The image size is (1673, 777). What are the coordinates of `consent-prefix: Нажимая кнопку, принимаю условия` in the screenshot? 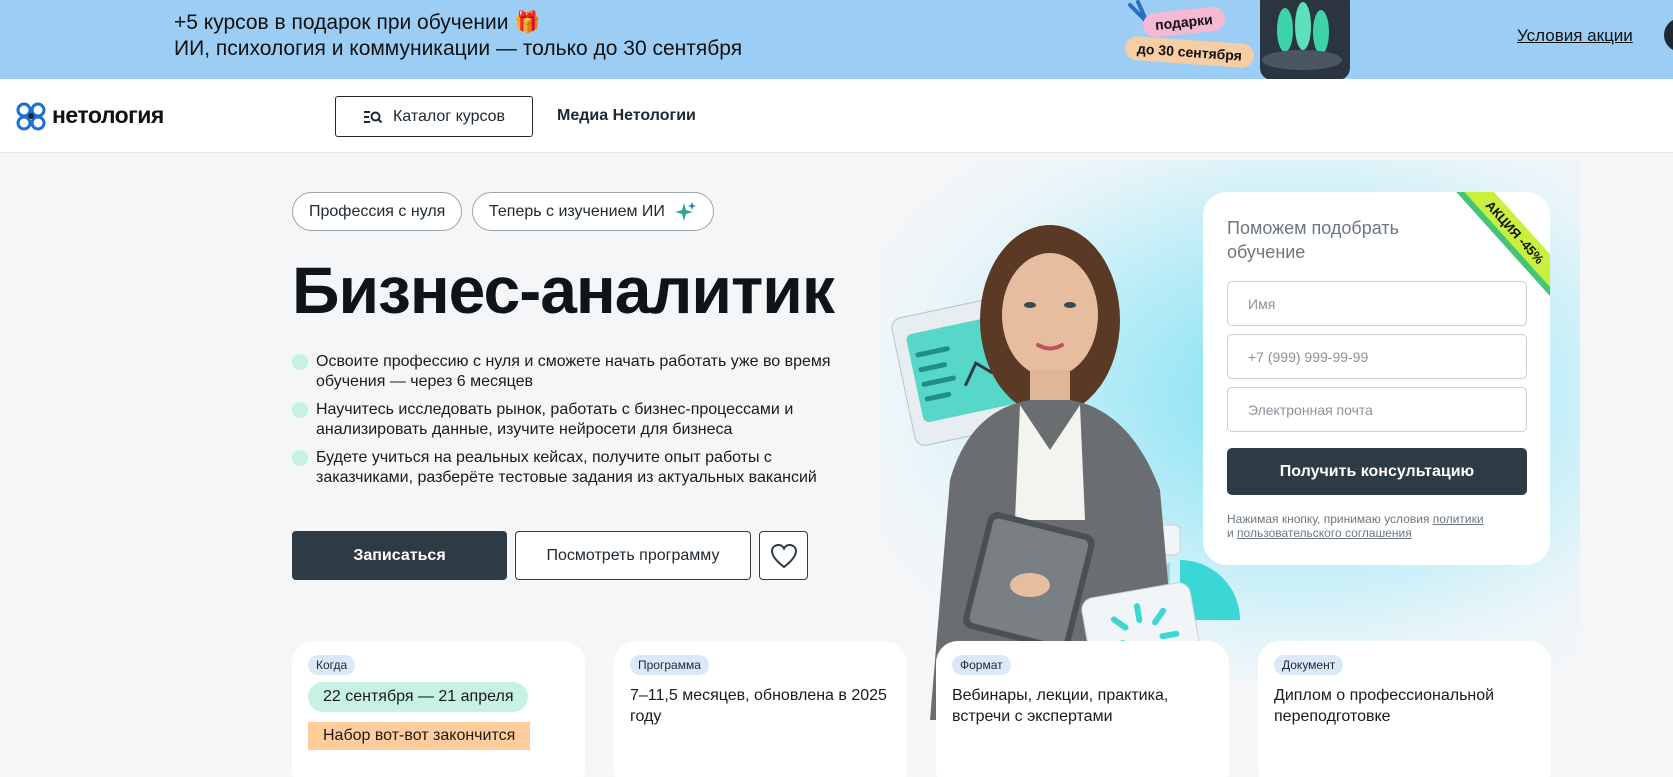 It's located at (1328, 519).